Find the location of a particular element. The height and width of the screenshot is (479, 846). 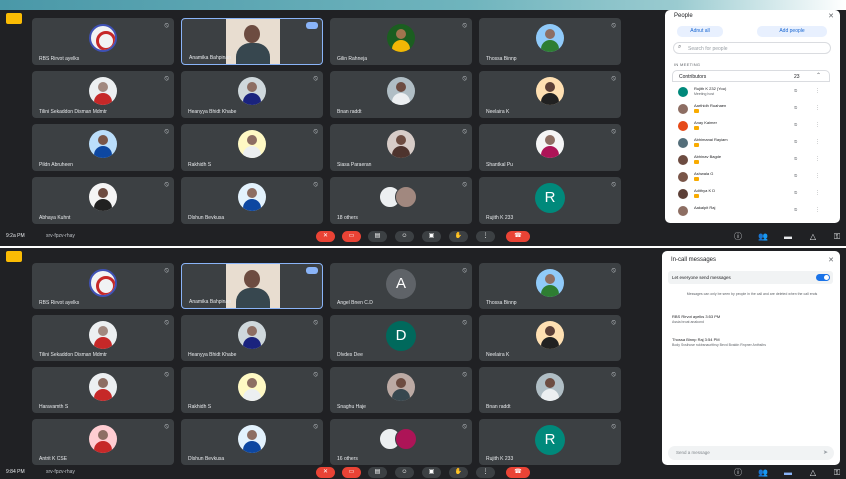

participant-row: Adithya K D ⦸ ⋮ is located at coordinates (751, 194).